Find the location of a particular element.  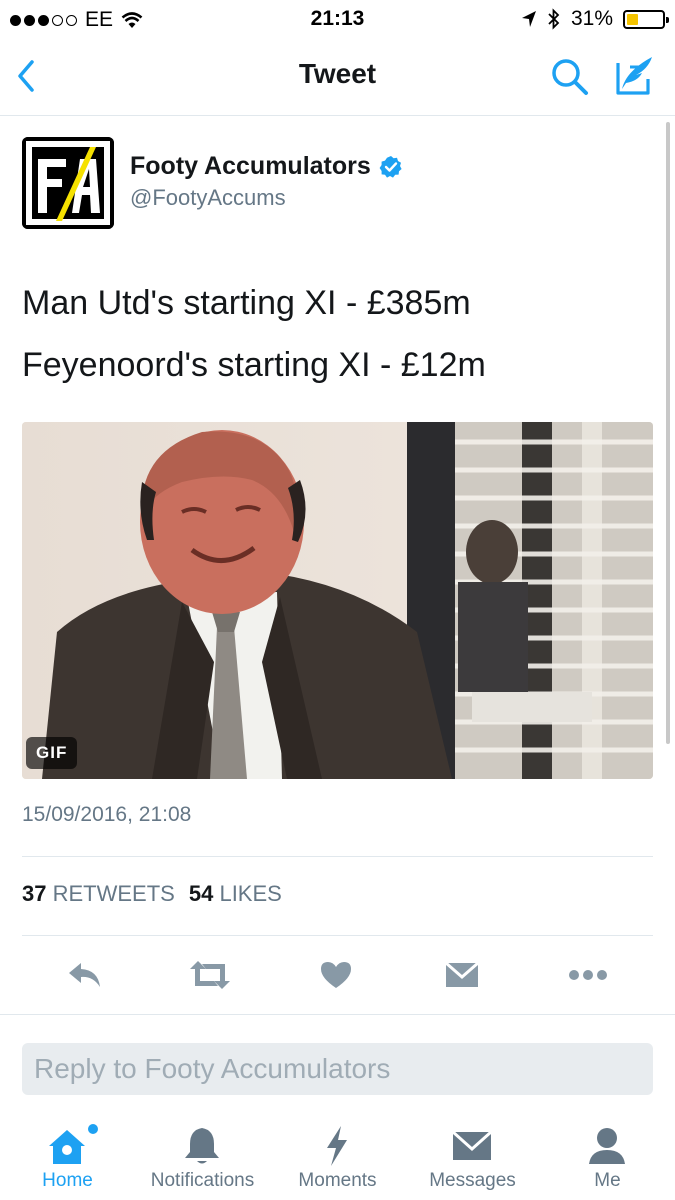

person-icon is located at coordinates (607, 1146).